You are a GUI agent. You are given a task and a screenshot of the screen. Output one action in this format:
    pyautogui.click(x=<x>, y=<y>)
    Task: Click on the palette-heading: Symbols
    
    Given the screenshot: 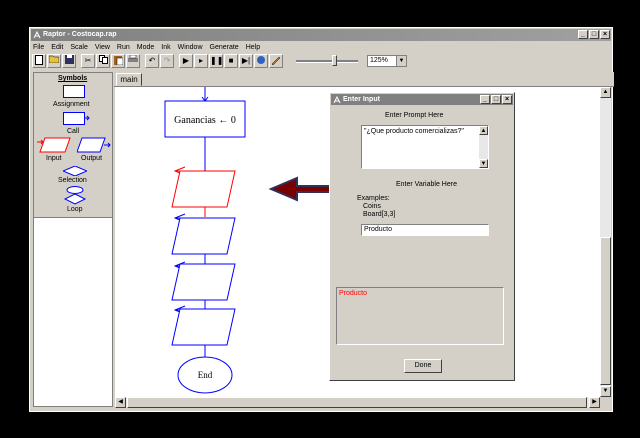 What is the action you would take?
    pyautogui.click(x=73, y=78)
    